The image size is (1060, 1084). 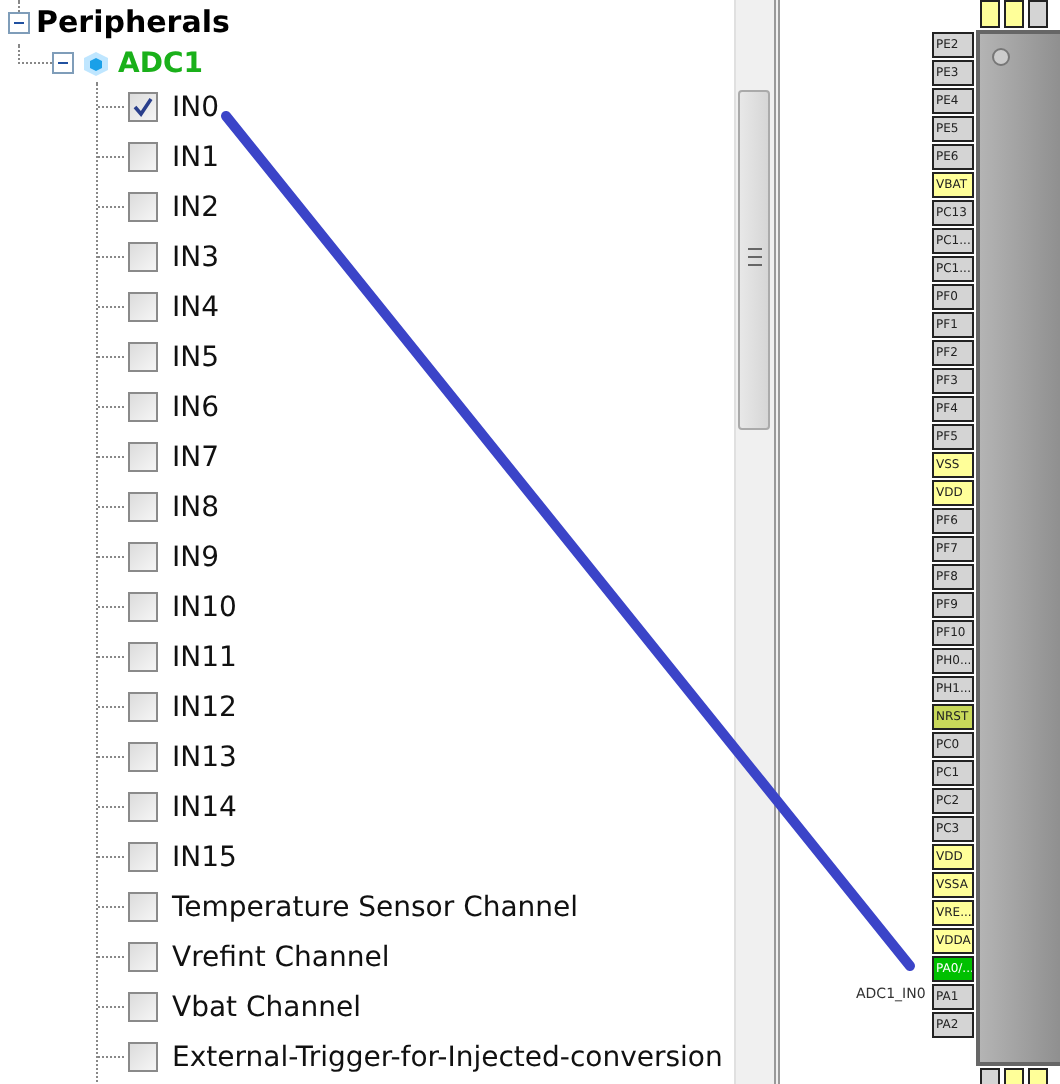 What do you see at coordinates (447, 1057) in the screenshot?
I see `checkbox-label: External-Trigger-for-Injected-conversion` at bounding box center [447, 1057].